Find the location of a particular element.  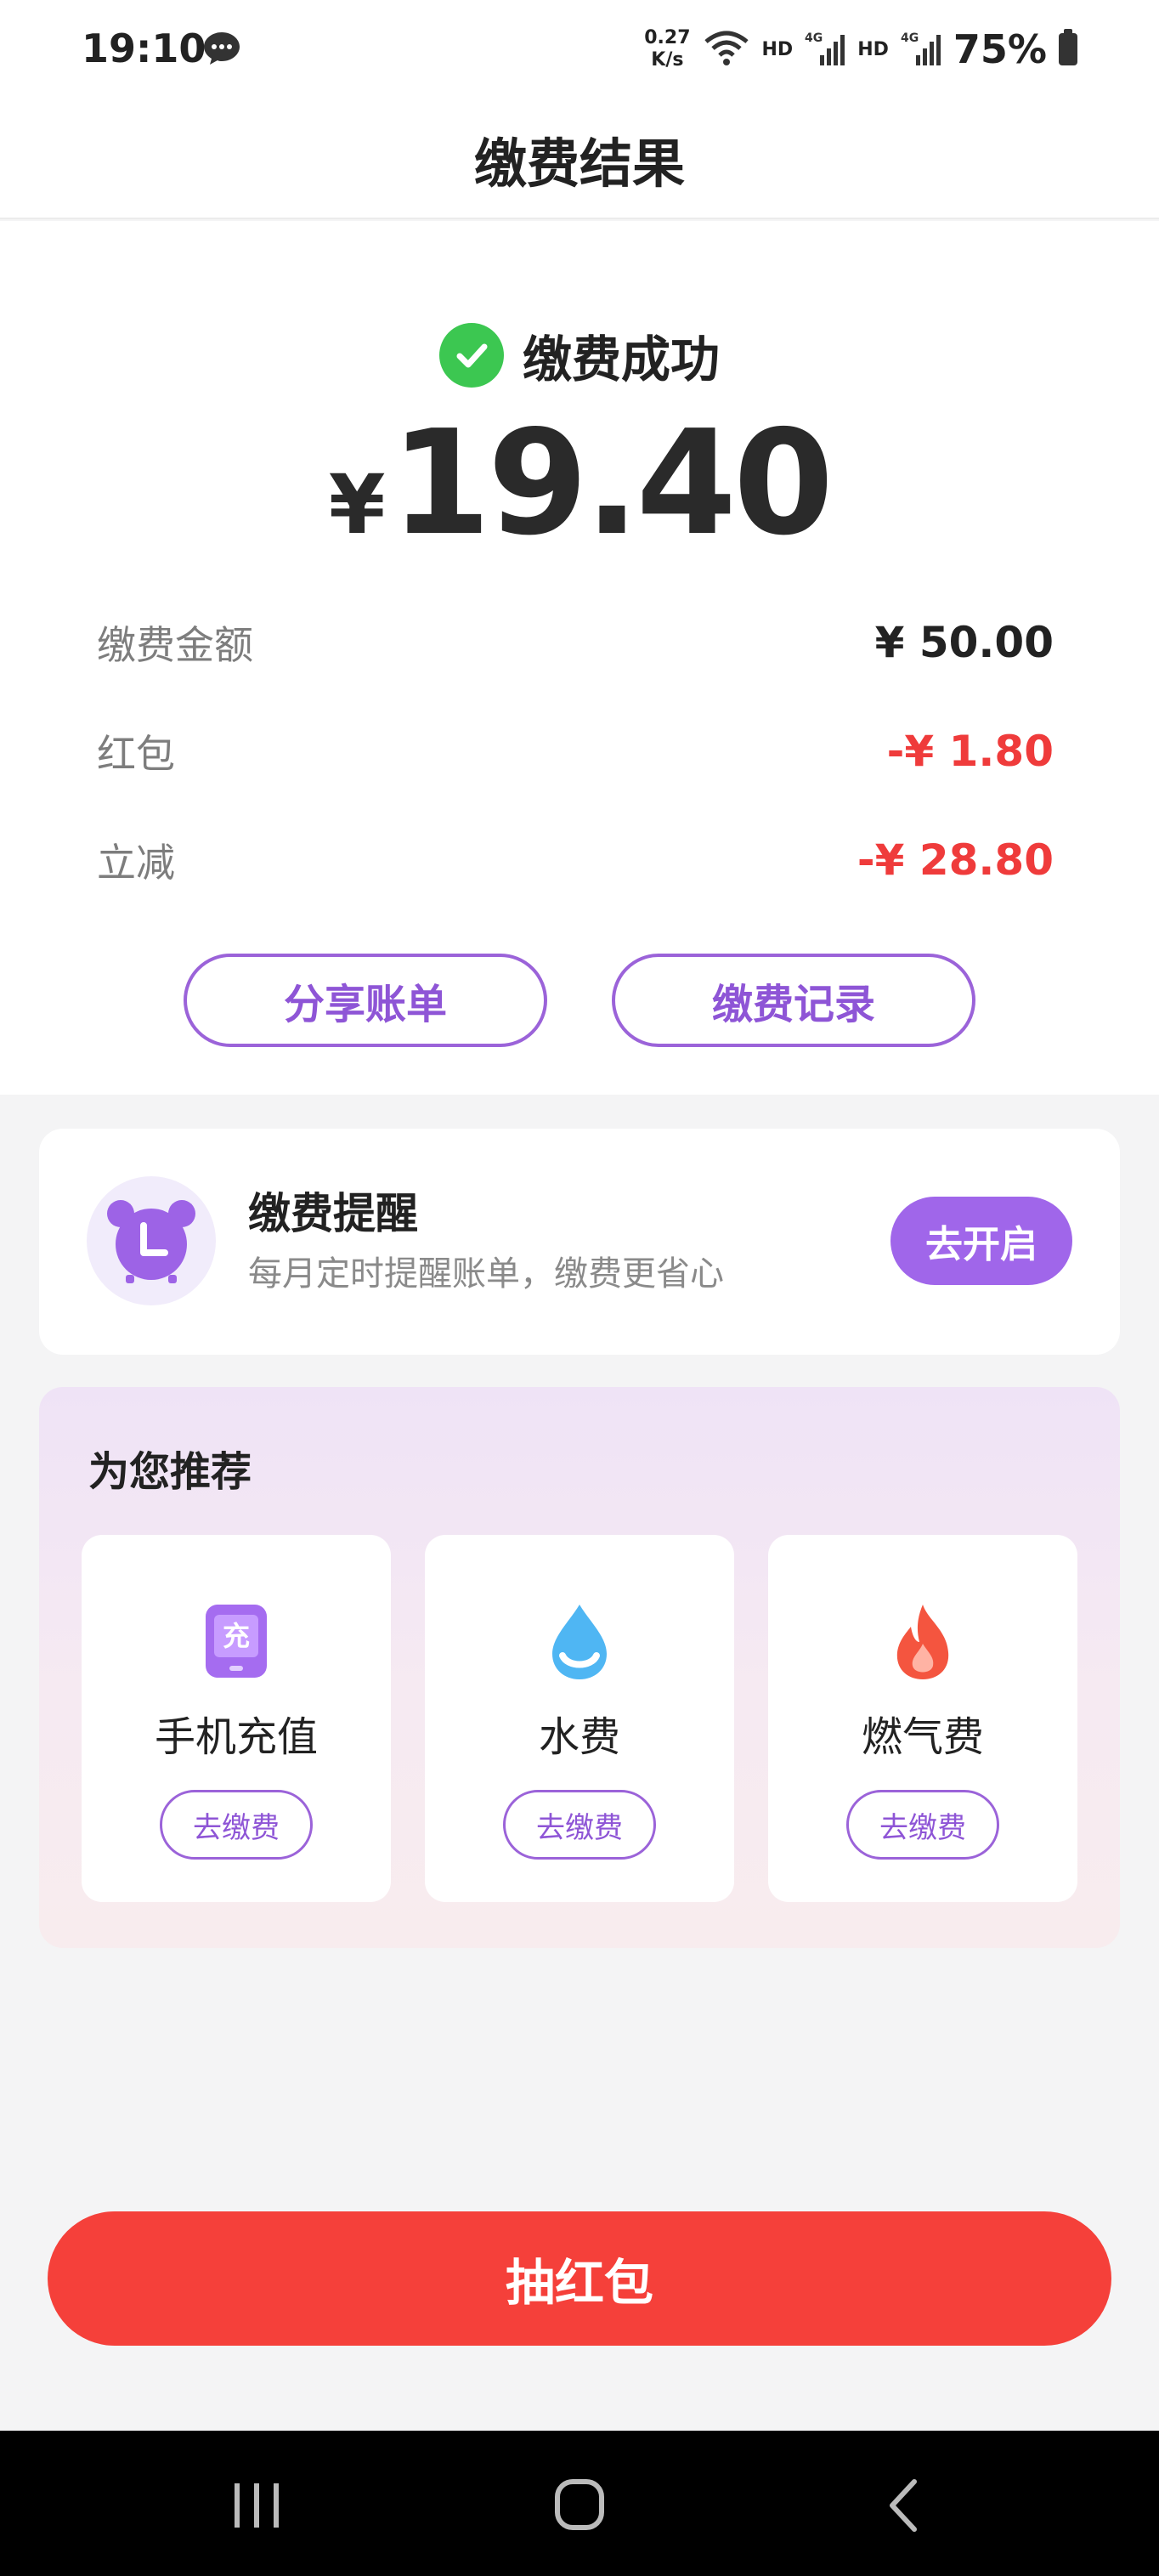

message-icon is located at coordinates (222, 48).